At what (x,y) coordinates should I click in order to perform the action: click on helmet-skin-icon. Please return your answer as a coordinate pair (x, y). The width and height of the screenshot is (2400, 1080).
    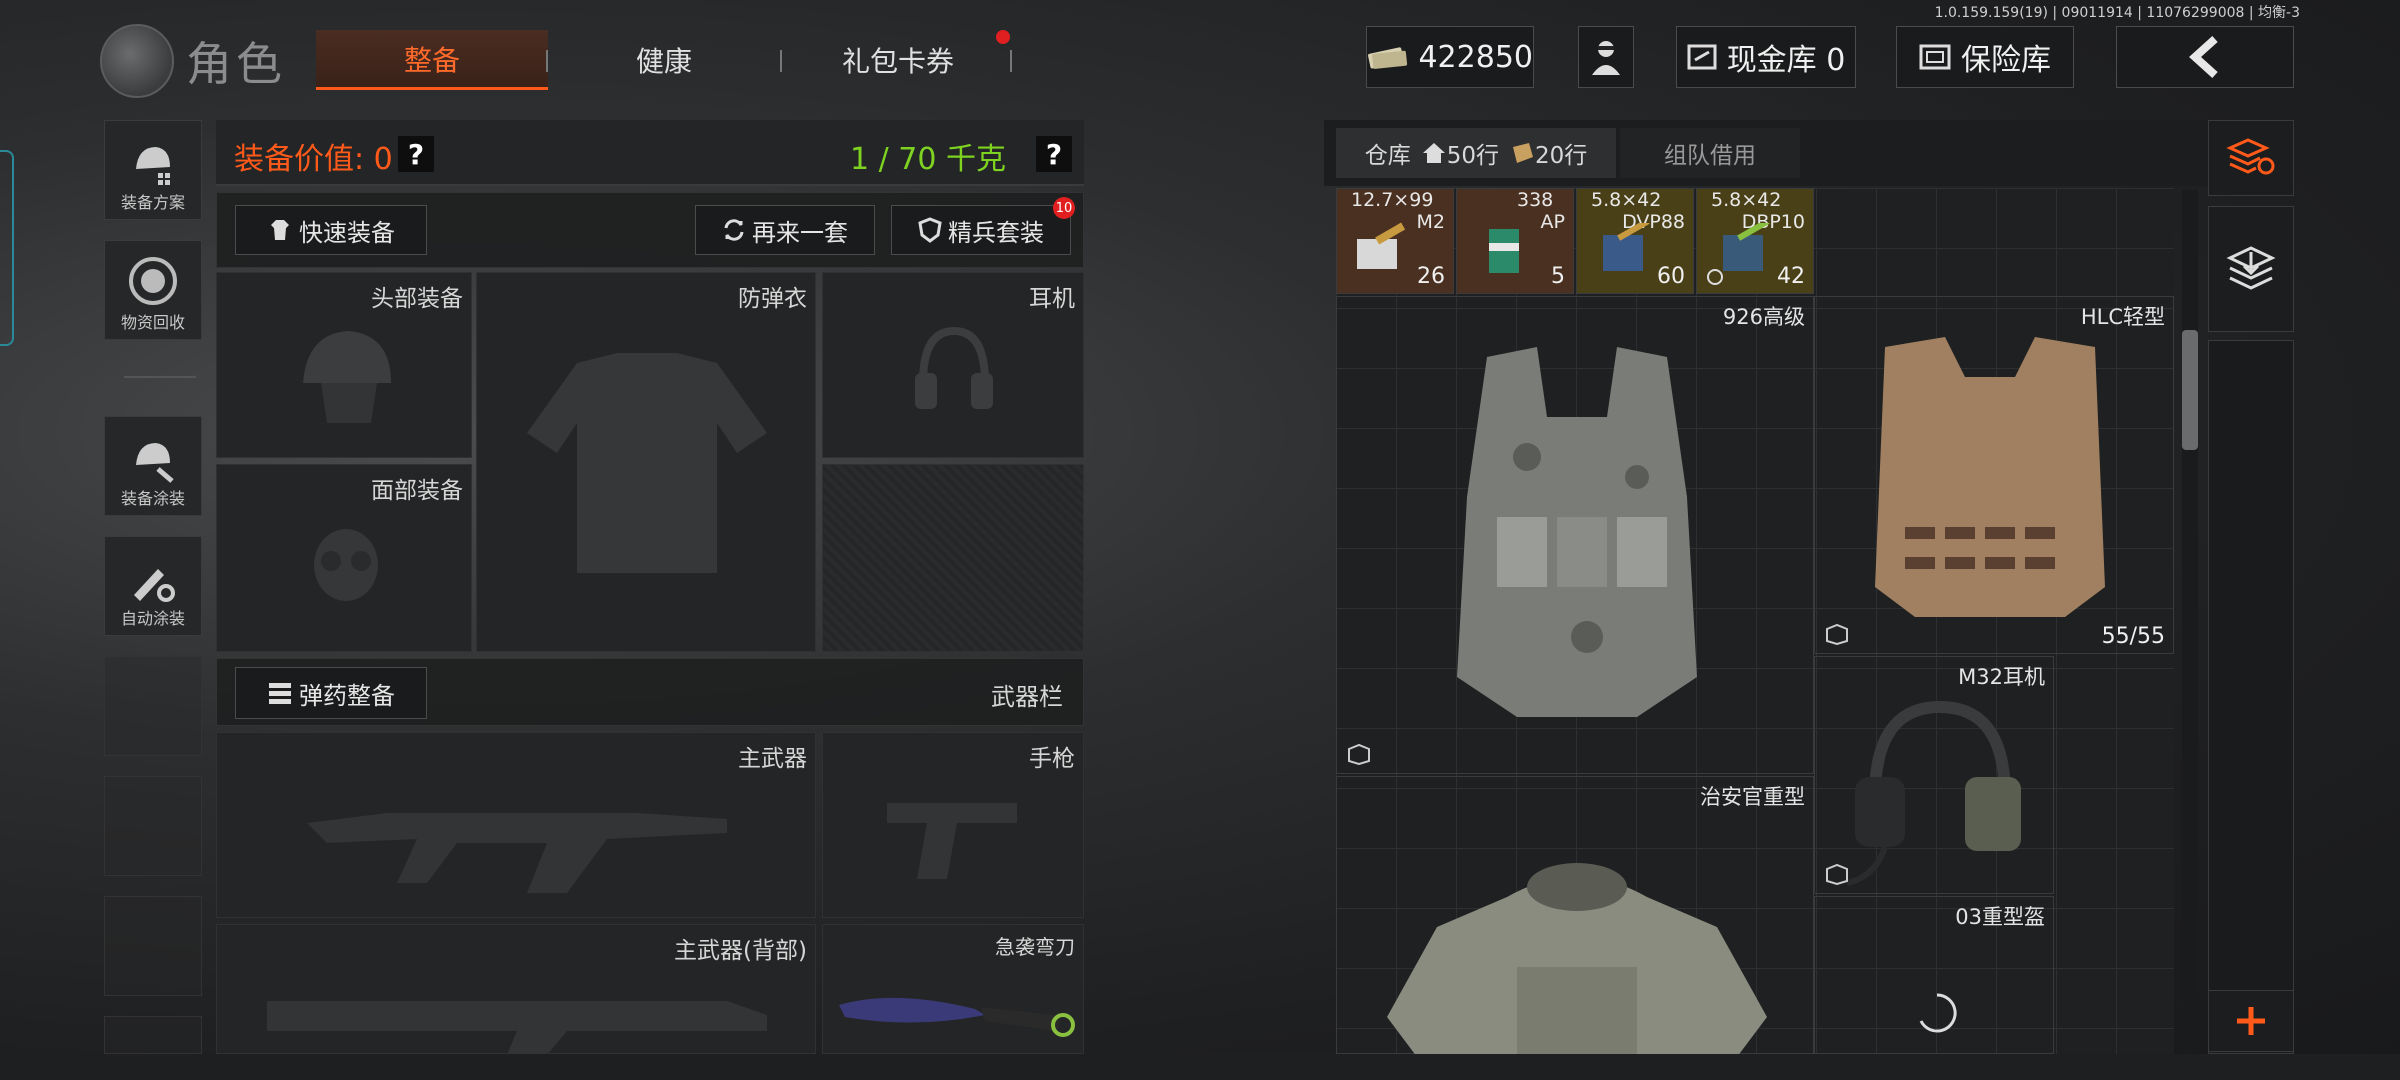
    Looking at the image, I should click on (155, 463).